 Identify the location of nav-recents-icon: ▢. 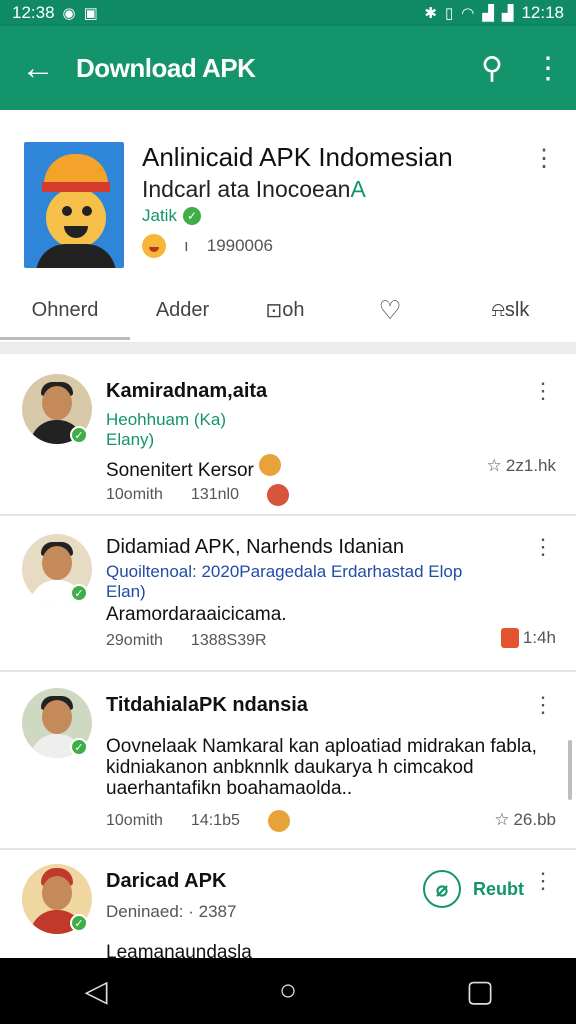
(480, 991).